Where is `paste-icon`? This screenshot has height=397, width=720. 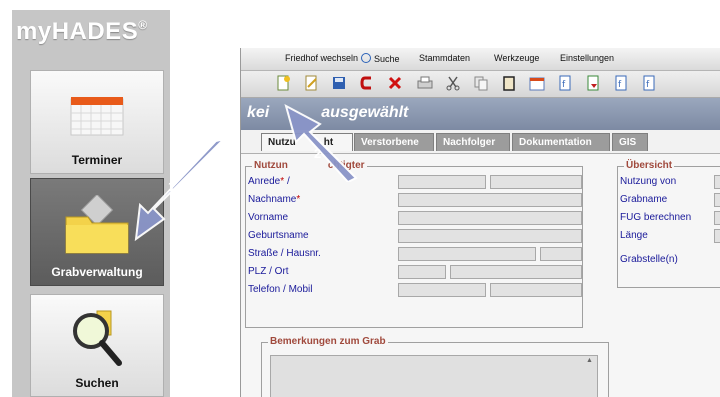
paste-icon is located at coordinates (509, 83).